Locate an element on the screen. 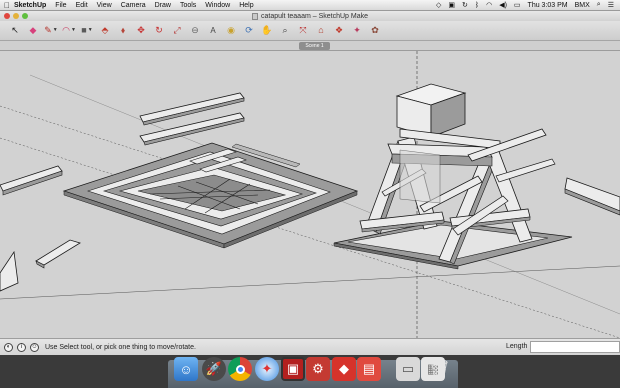 This screenshot has width=620, height=388. window-title-bar: catapult teaaam – SketchUp Make is located at coordinates (310, 16).